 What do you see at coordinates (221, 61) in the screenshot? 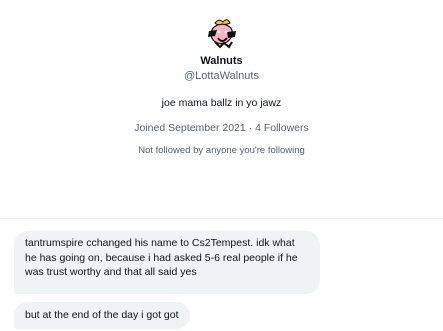
I see `display-name: Walnuts` at bounding box center [221, 61].